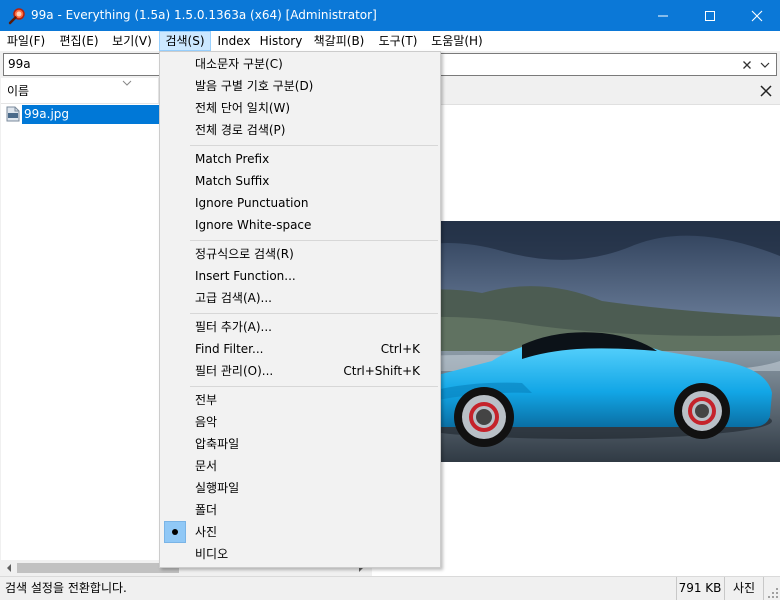 Image resolution: width=780 pixels, height=600 pixels. Describe the element at coordinates (206, 400) in the screenshot. I see `menu-item-label: 전부` at that location.